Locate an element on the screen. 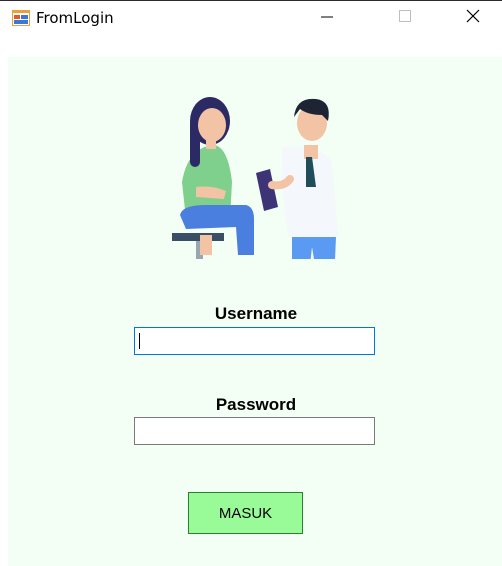  username-input is located at coordinates (254, 341).